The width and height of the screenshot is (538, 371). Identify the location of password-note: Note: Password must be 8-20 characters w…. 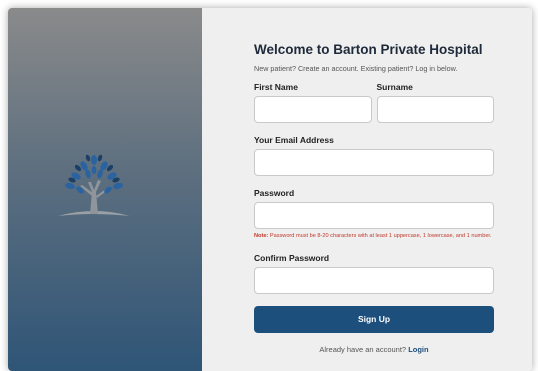
(374, 237).